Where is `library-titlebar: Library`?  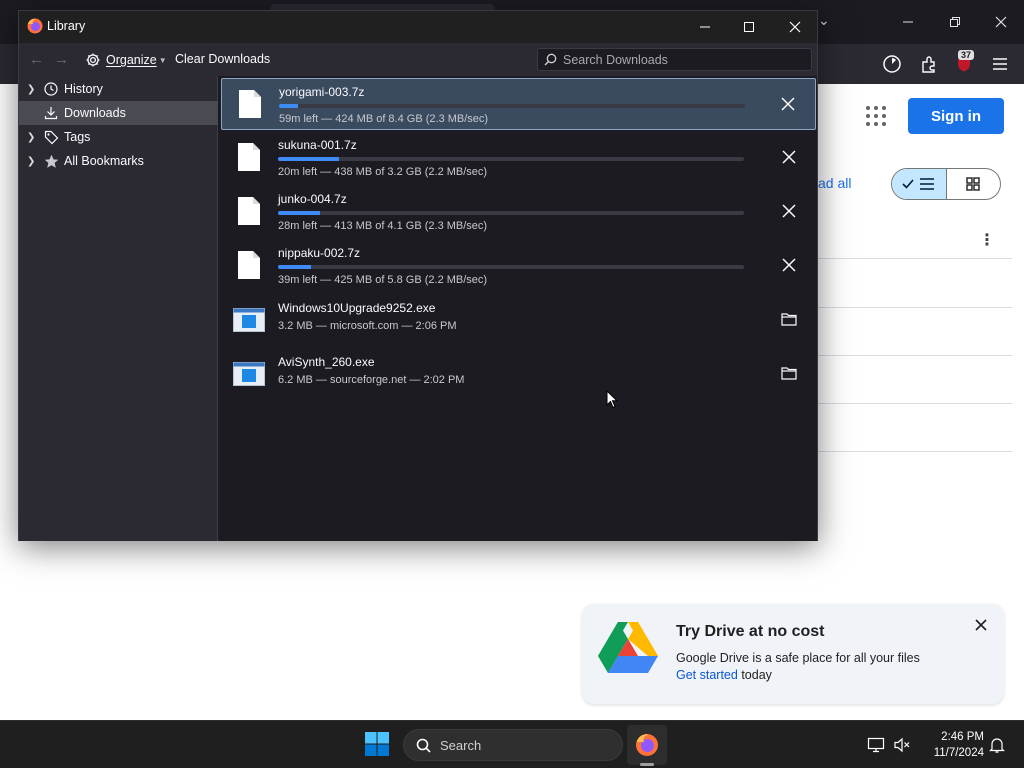 library-titlebar: Library is located at coordinates (418, 27).